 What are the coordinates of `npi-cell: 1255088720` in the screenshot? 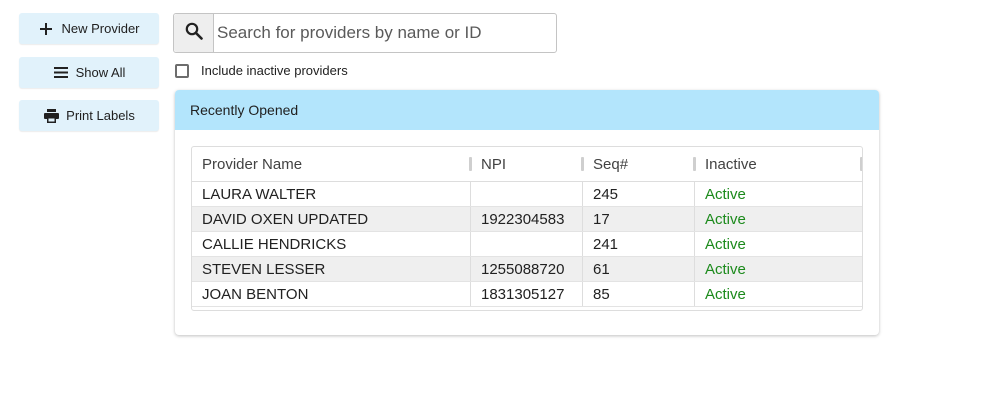 It's located at (527, 269).